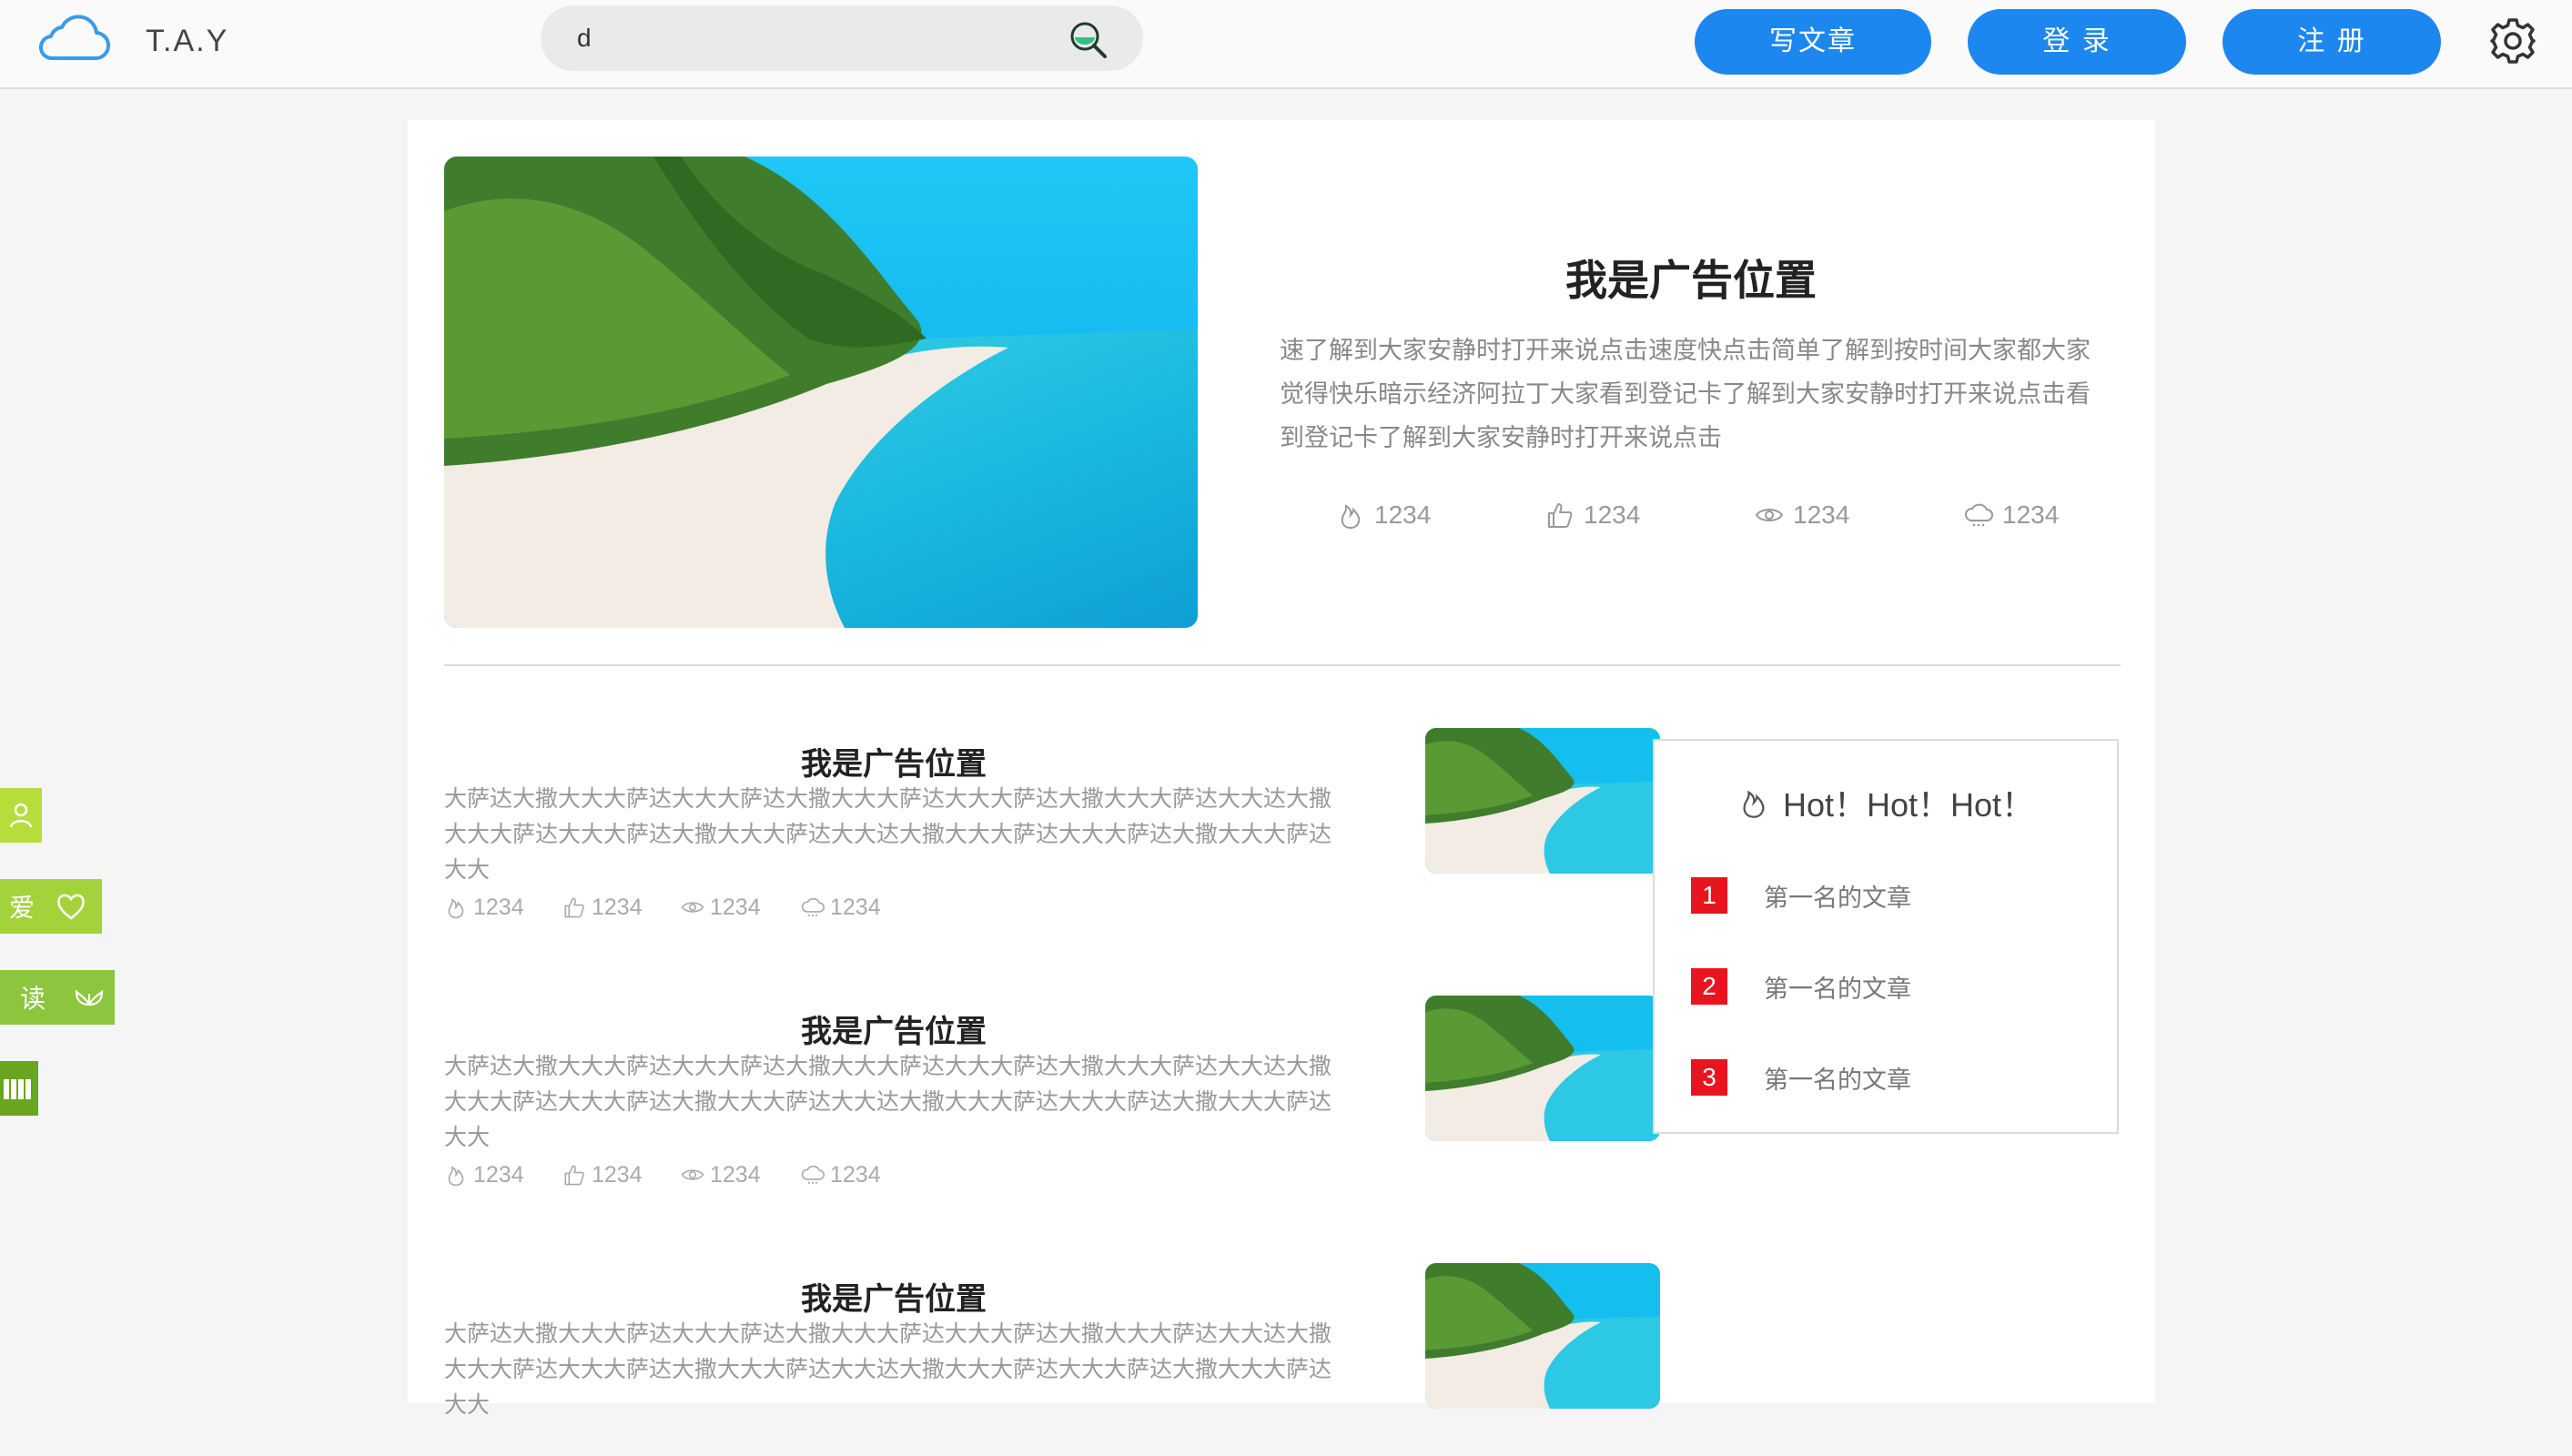  Describe the element at coordinates (22, 908) in the screenshot. I see `side-tab-love-label: 爱` at that location.